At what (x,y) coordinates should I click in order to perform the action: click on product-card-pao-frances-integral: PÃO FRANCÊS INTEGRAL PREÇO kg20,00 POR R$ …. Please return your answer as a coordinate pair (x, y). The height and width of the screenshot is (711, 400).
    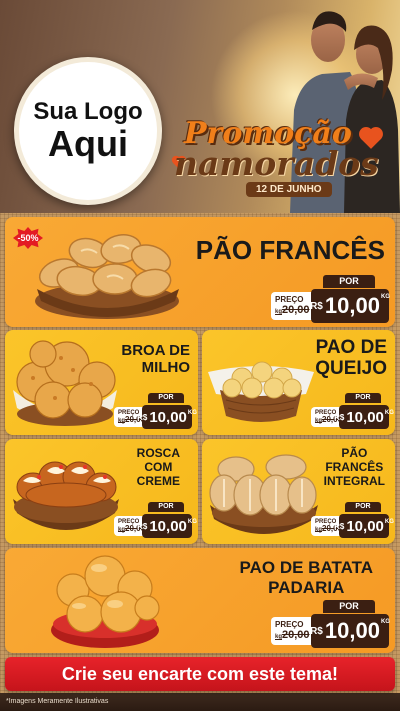
    Looking at the image, I should click on (298, 491).